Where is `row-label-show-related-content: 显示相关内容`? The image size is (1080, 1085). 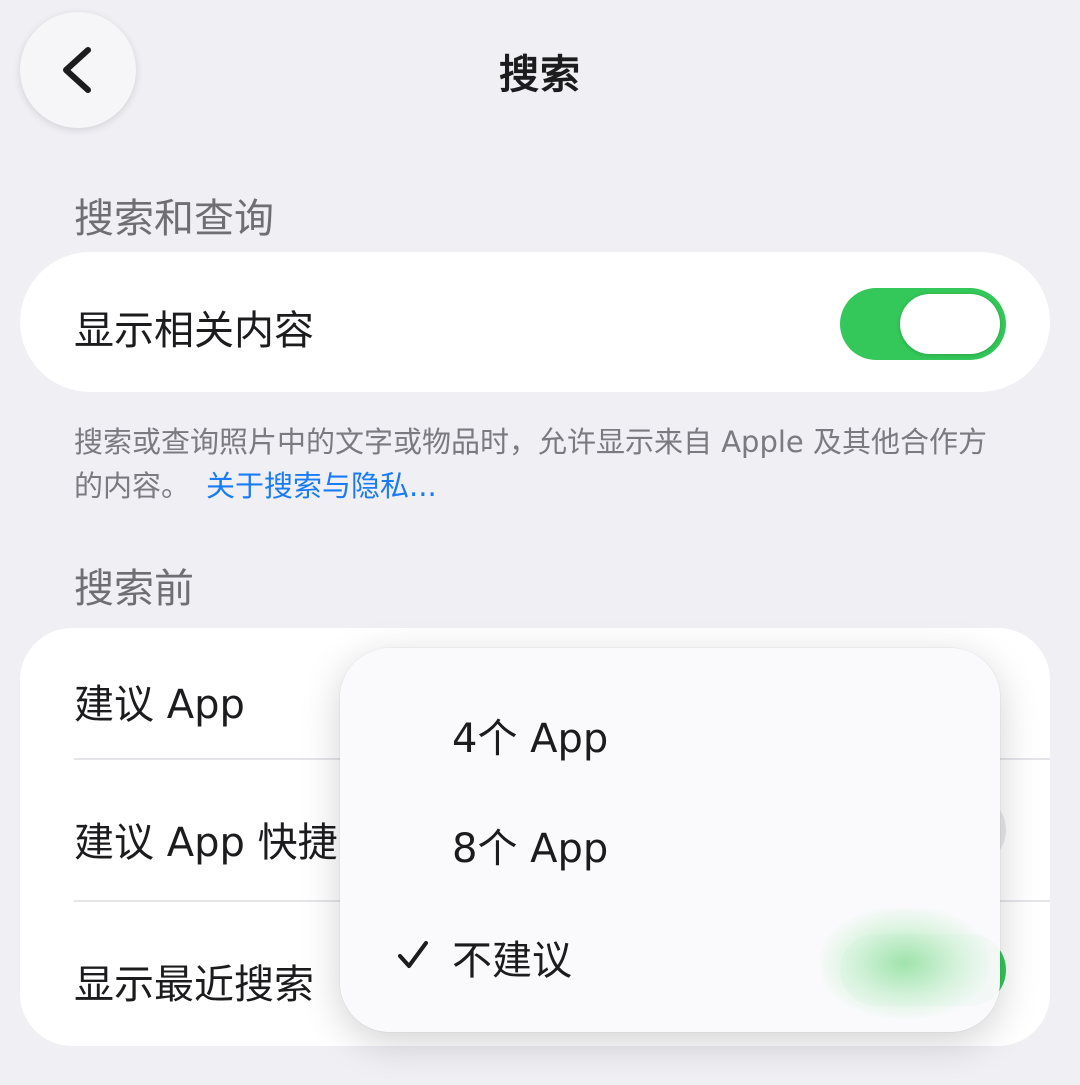 row-label-show-related-content: 显示相关内容 is located at coordinates (194, 331).